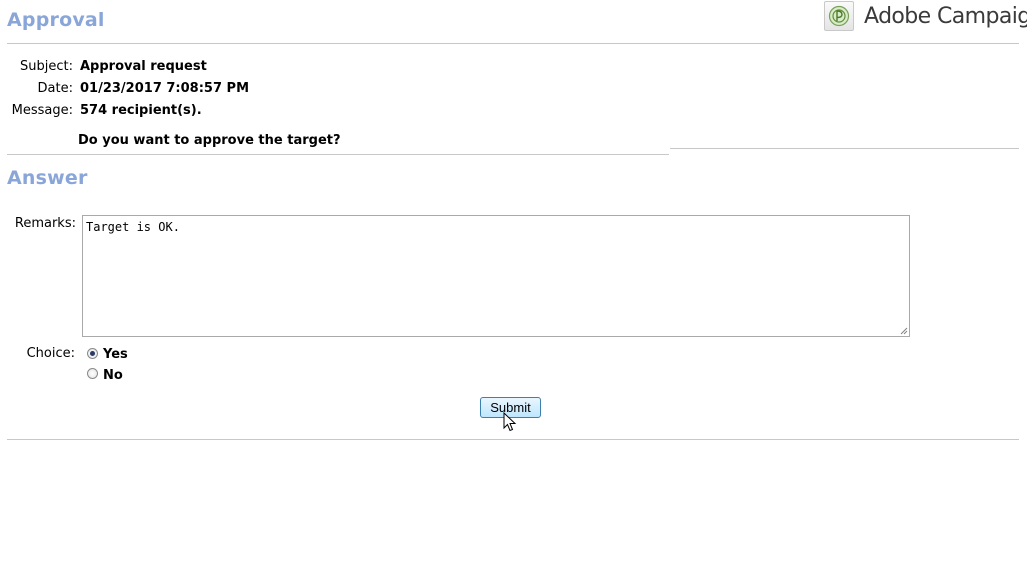 This screenshot has height=561, width=1027. What do you see at coordinates (844, 148) in the screenshot?
I see `details-divider-right` at bounding box center [844, 148].